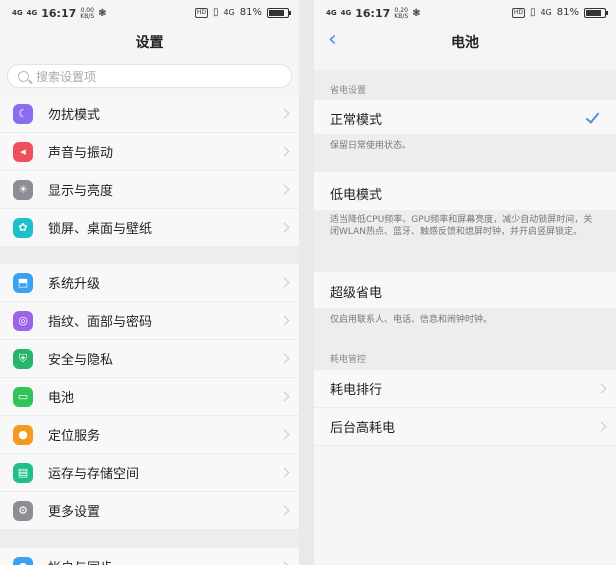 The image size is (616, 565). I want to click on checkmark-icon, so click(592, 116).